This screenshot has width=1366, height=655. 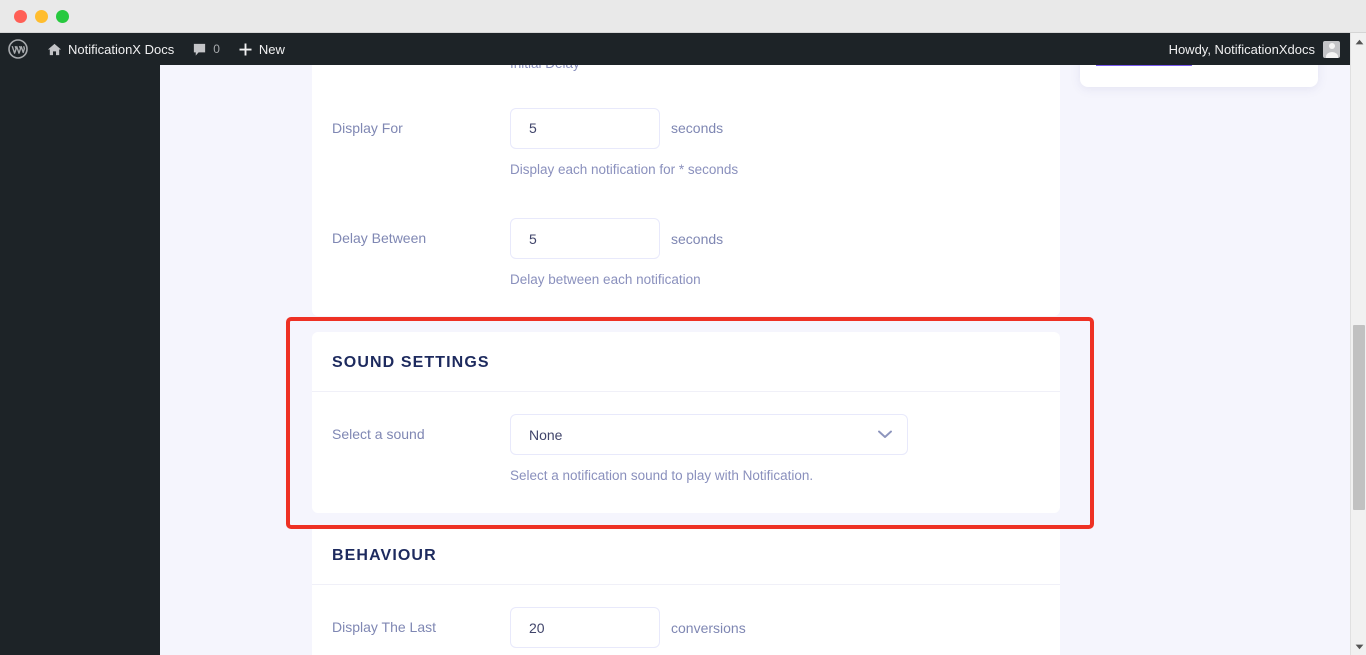 I want to click on comments-count: 0, so click(x=216, y=49).